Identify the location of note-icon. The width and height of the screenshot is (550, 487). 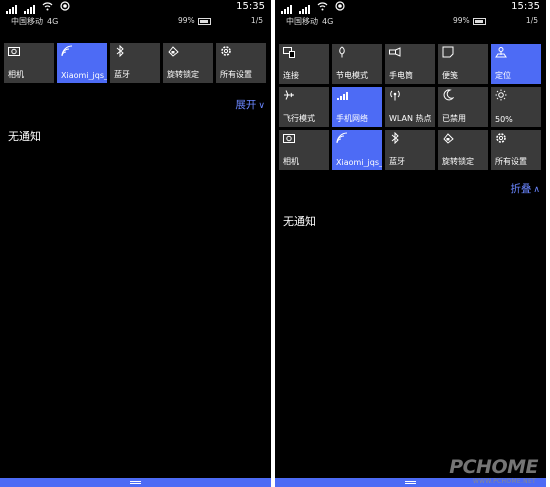
(448, 52).